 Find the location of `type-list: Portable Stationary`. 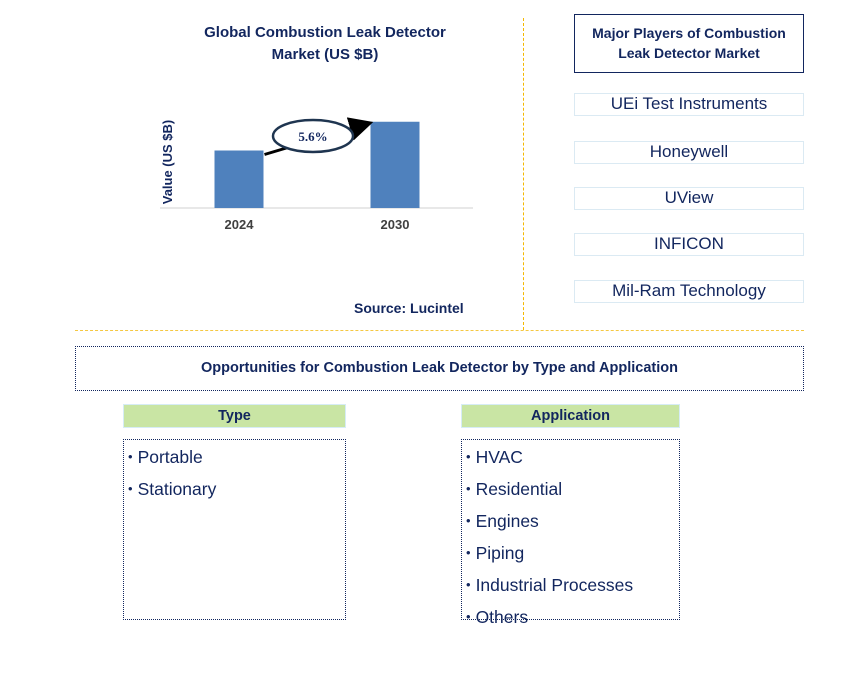

type-list: Portable Stationary is located at coordinates (234, 529).